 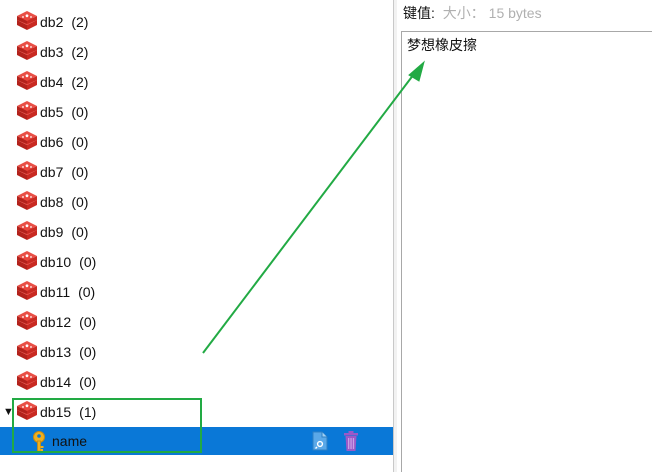 I want to click on key-icon, so click(x=39, y=441).